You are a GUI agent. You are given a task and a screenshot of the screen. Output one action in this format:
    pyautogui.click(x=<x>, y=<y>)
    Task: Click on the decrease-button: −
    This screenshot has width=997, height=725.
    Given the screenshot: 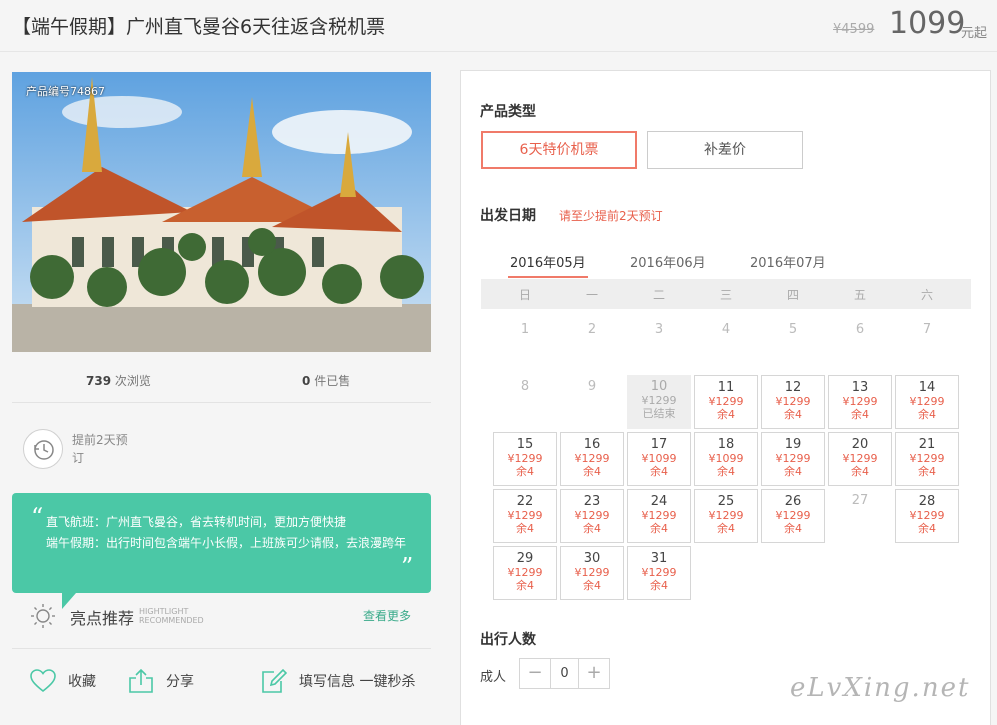 What is the action you would take?
    pyautogui.click(x=535, y=673)
    